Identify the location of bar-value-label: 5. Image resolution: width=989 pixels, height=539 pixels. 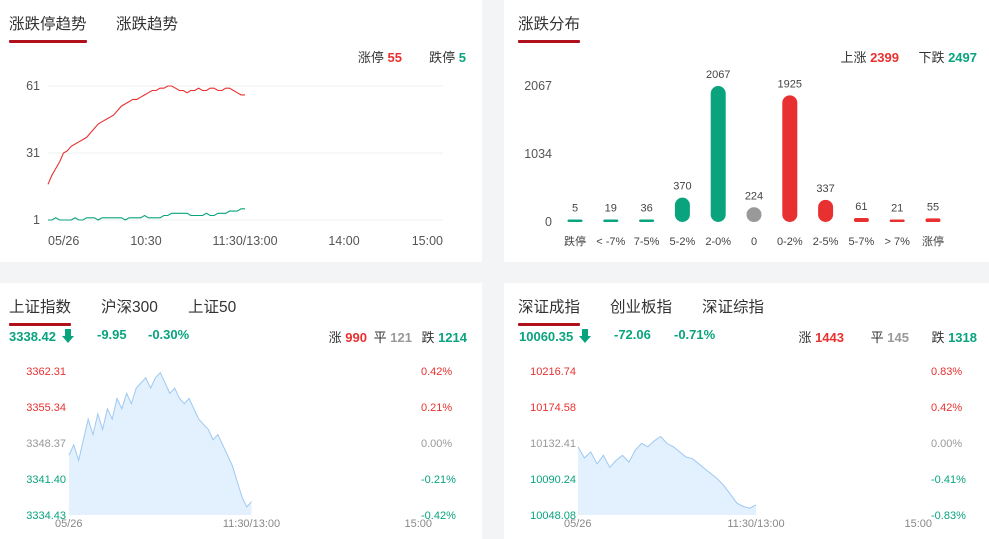
(575, 209).